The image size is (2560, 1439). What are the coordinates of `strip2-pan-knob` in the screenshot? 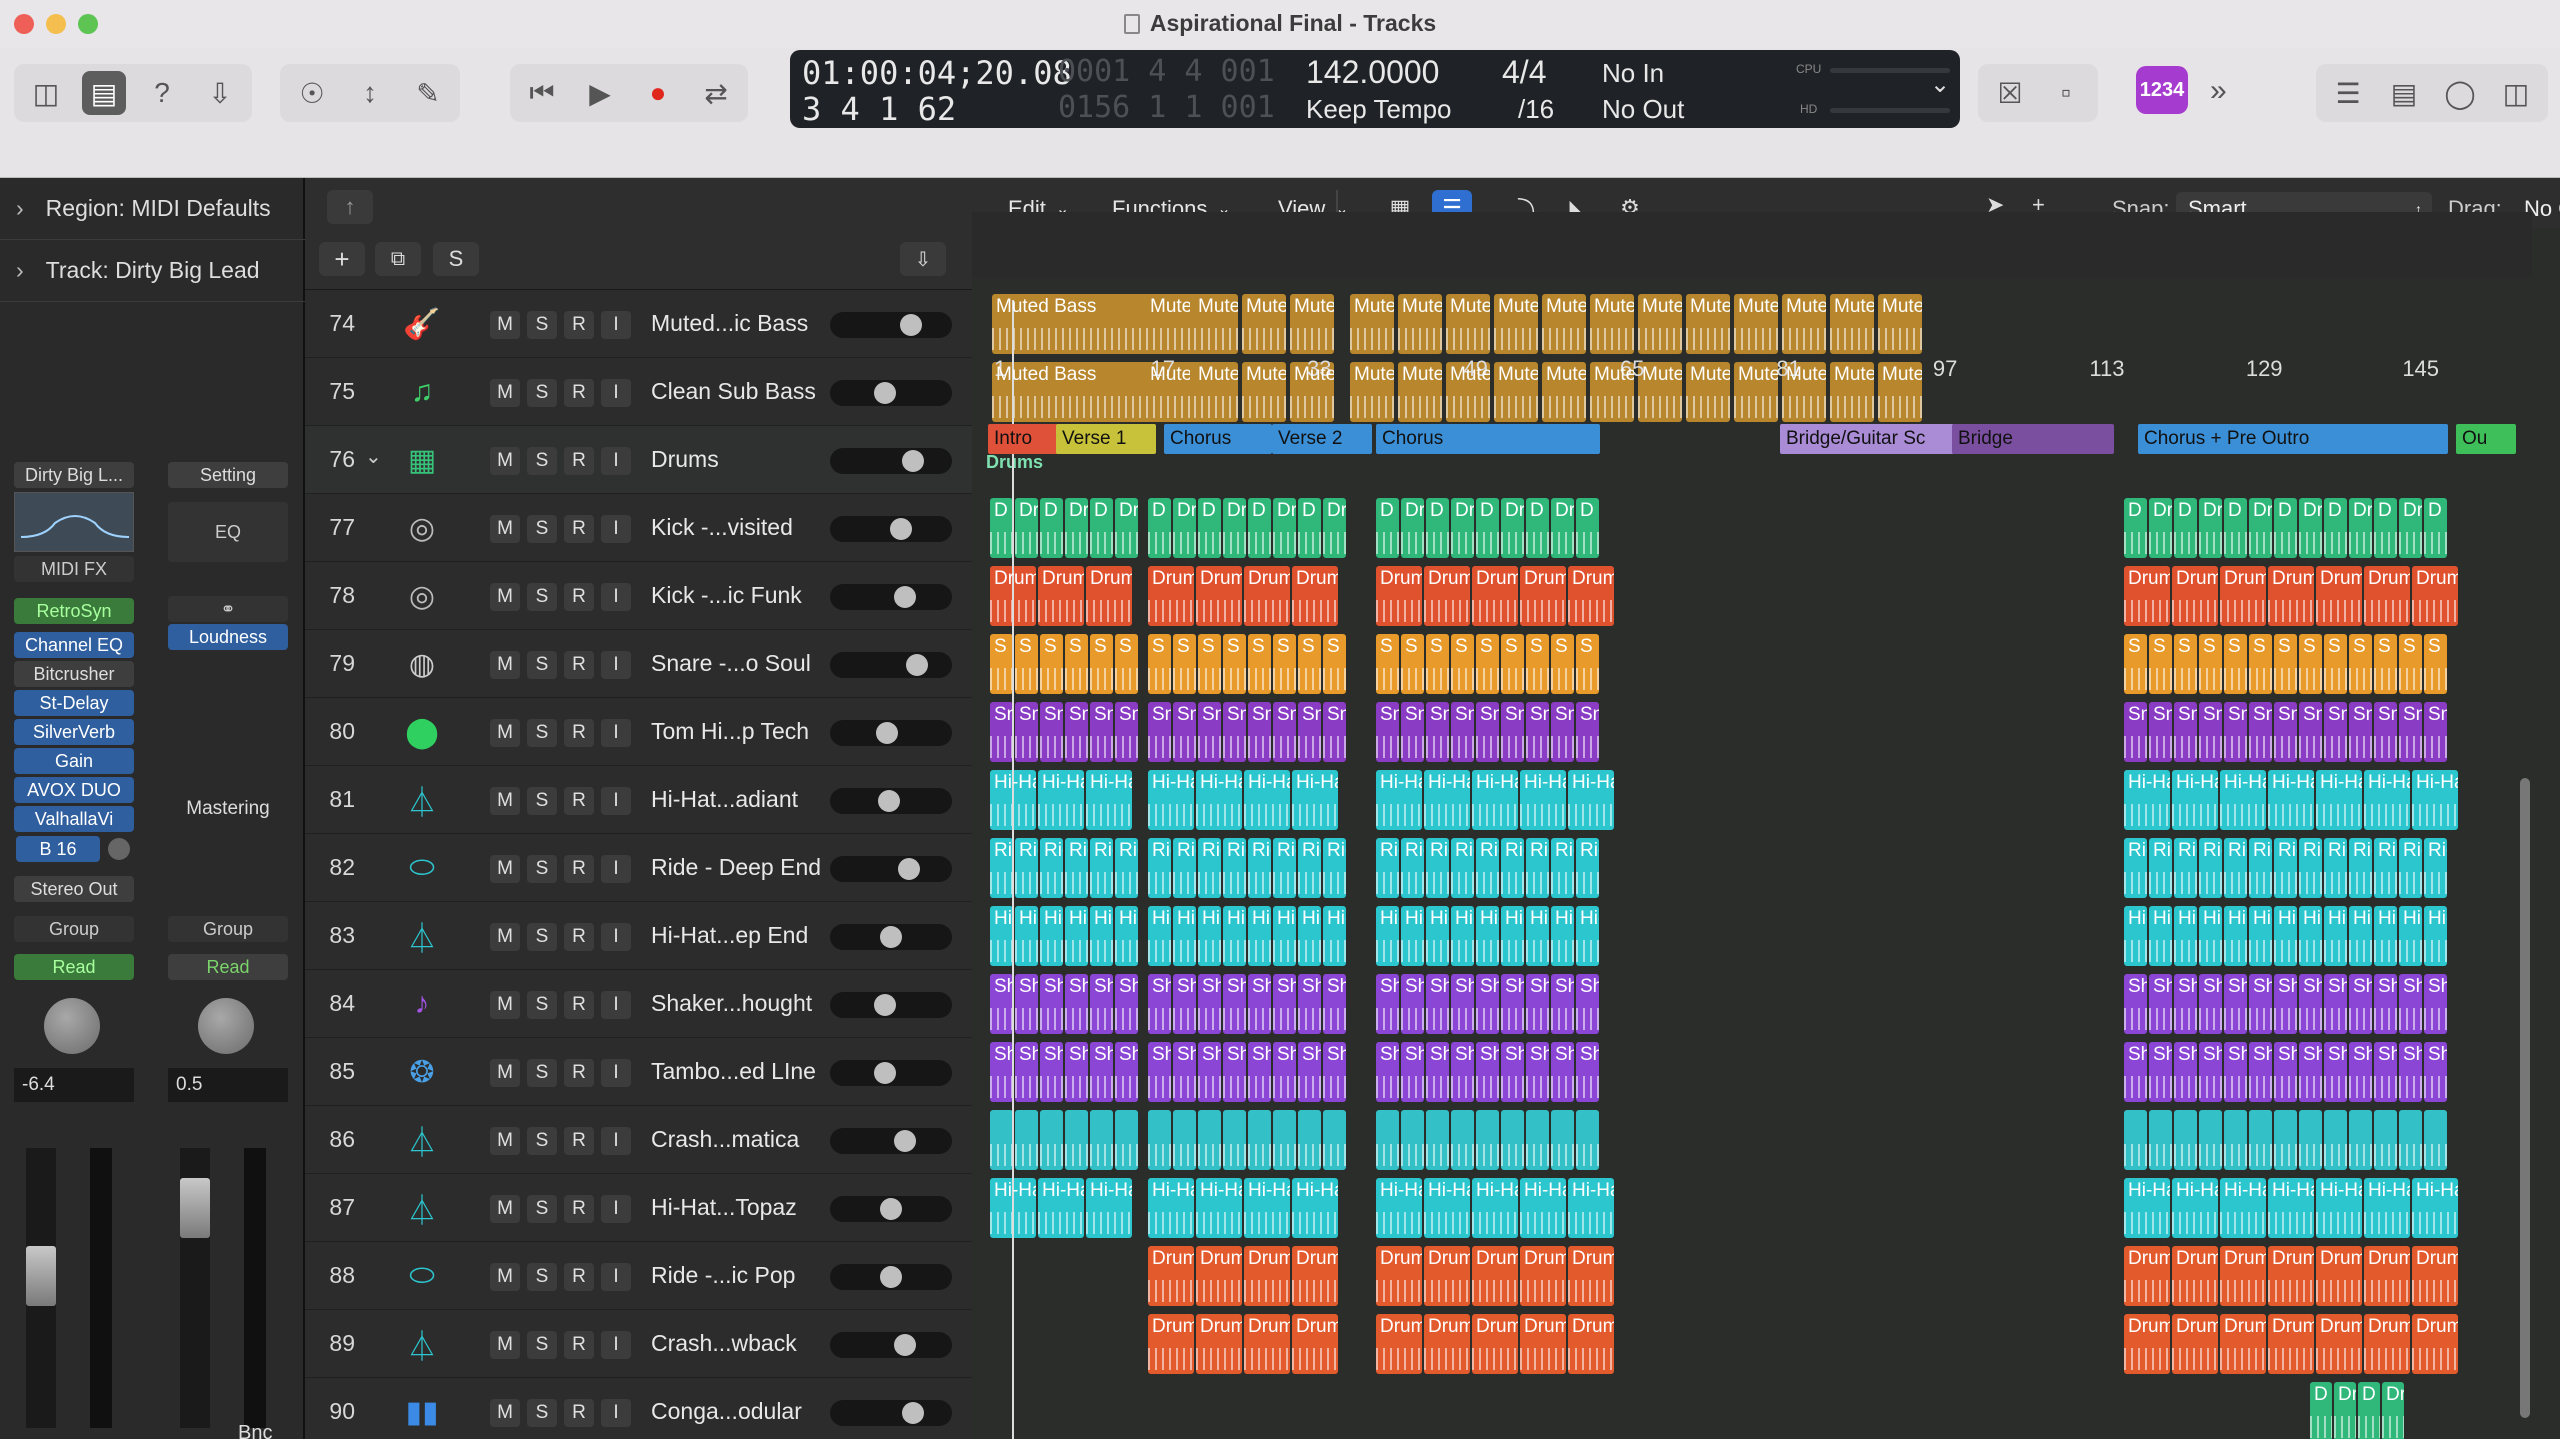 It's located at (226, 1026).